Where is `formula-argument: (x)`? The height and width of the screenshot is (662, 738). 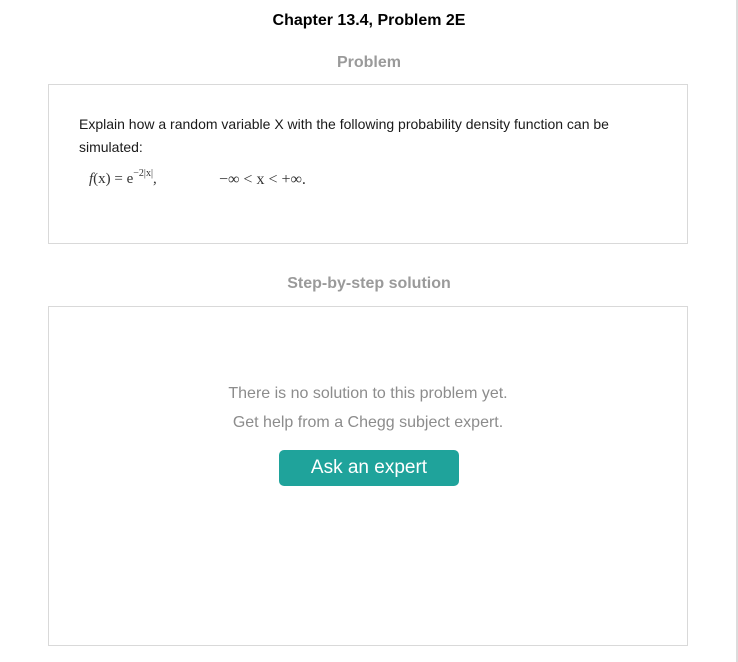 formula-argument: (x) is located at coordinates (102, 179).